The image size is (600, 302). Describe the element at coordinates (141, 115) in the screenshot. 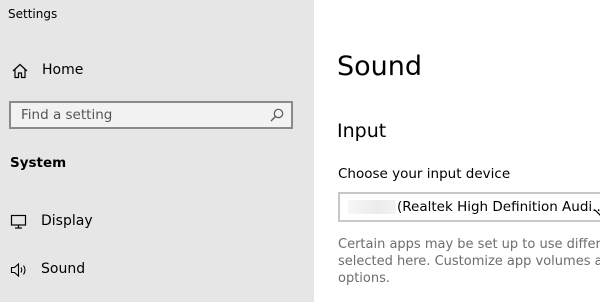

I see `search-input` at that location.